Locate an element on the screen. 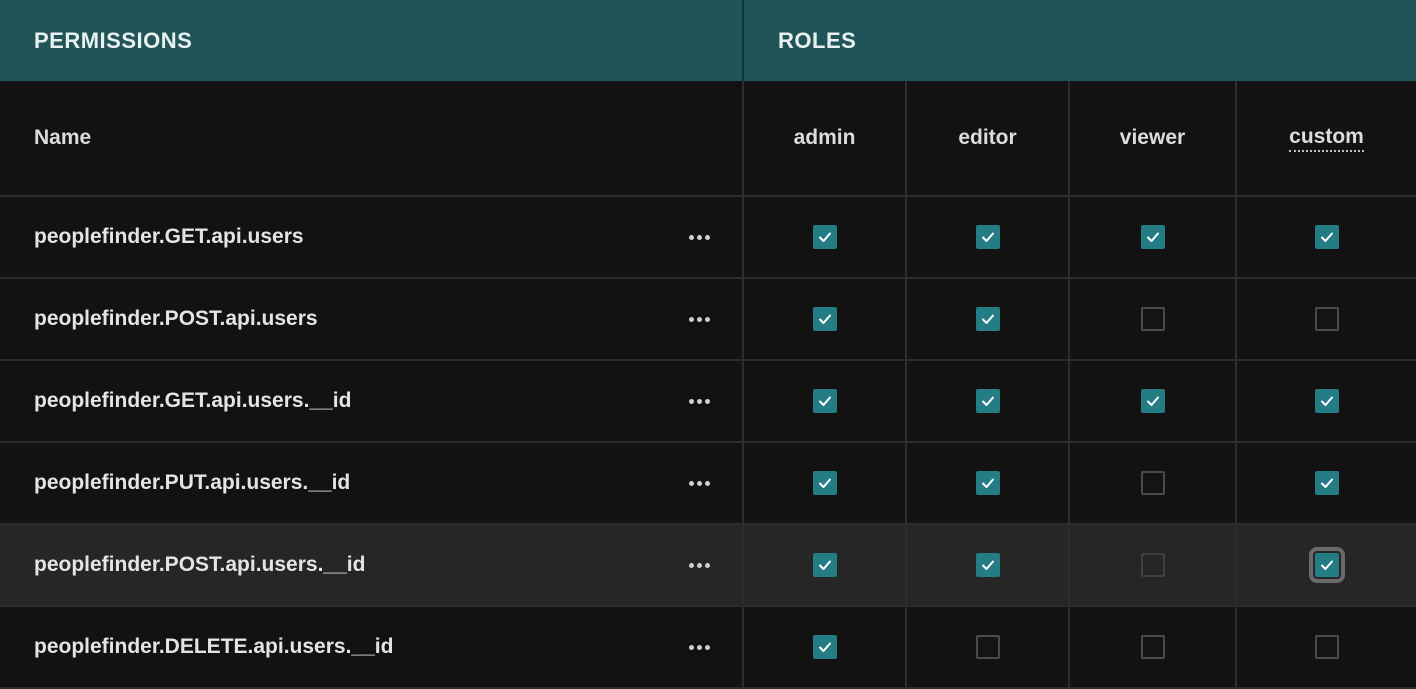  permission-row: peoplefinder.GET.api.users.__id is located at coordinates (372, 402).